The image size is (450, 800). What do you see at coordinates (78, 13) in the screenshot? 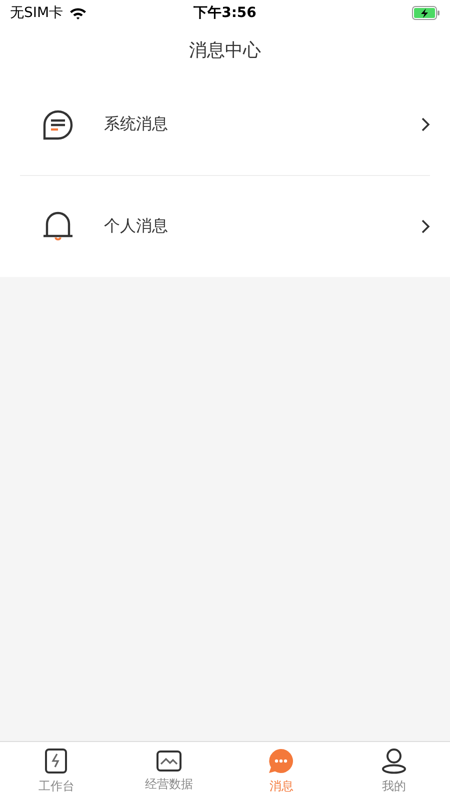
I see `wifi-icon` at bounding box center [78, 13].